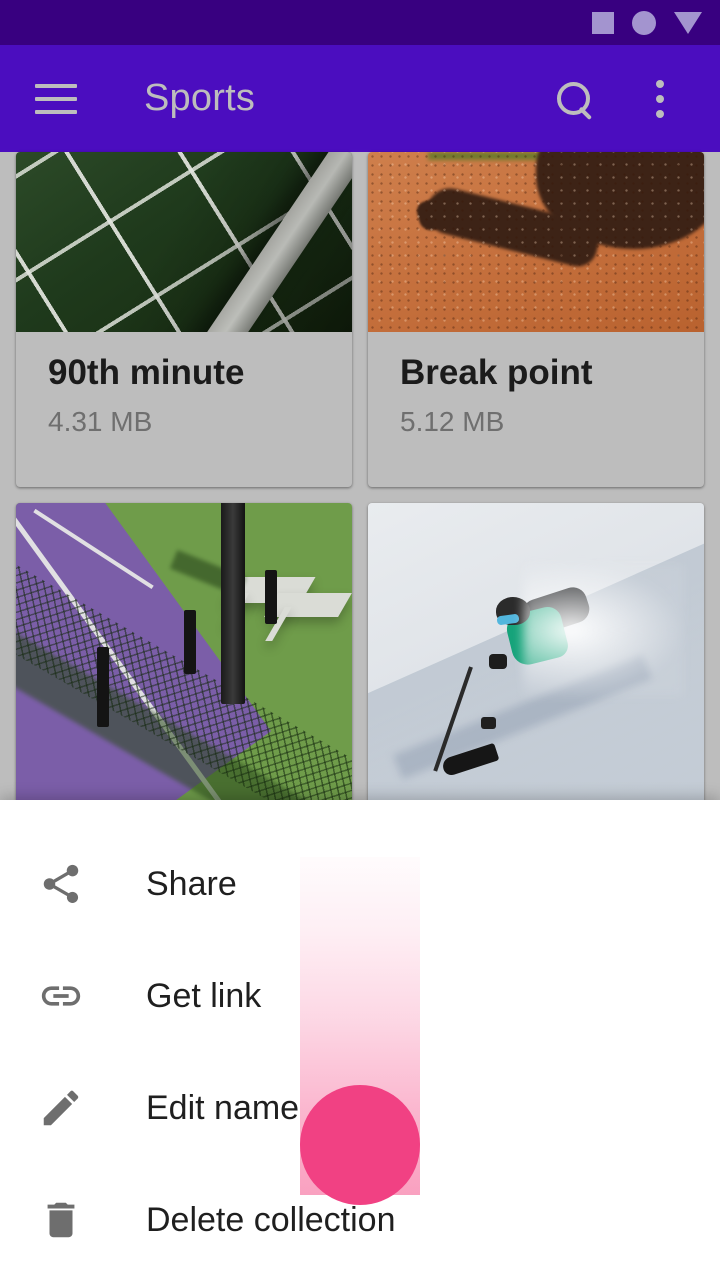 This screenshot has height=1280, width=720. I want to click on overflow-menu-icon, so click(660, 99).